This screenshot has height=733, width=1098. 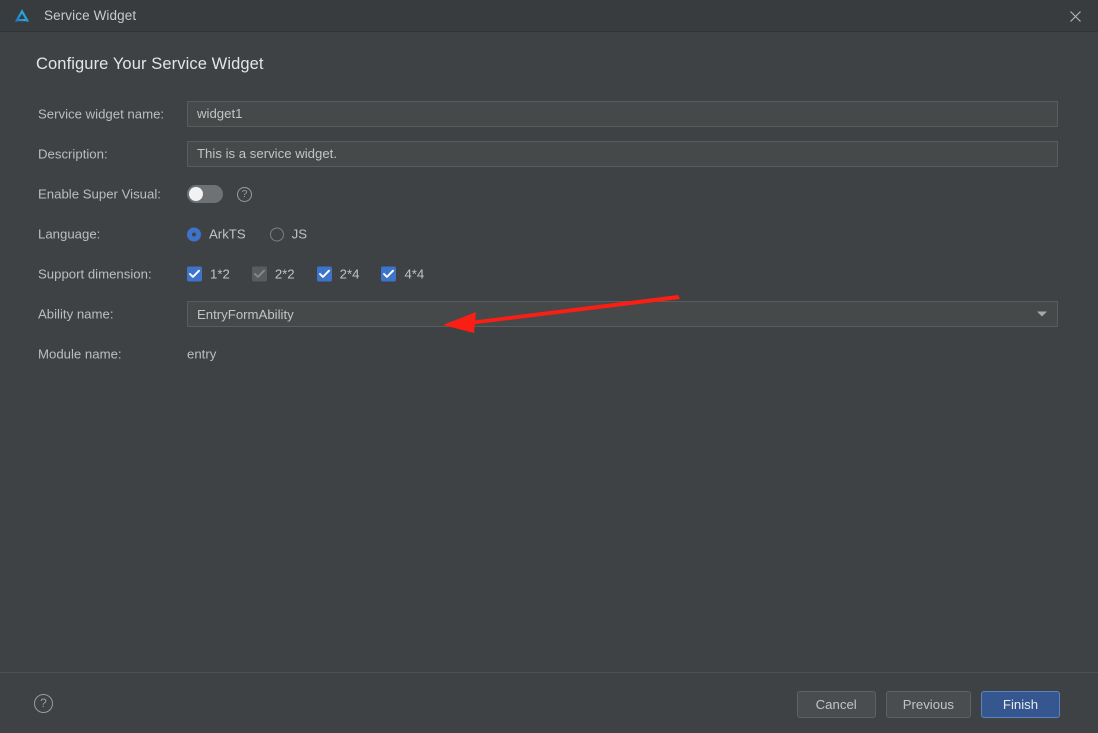 I want to click on label-ability-name: Ability name:, so click(x=76, y=314).